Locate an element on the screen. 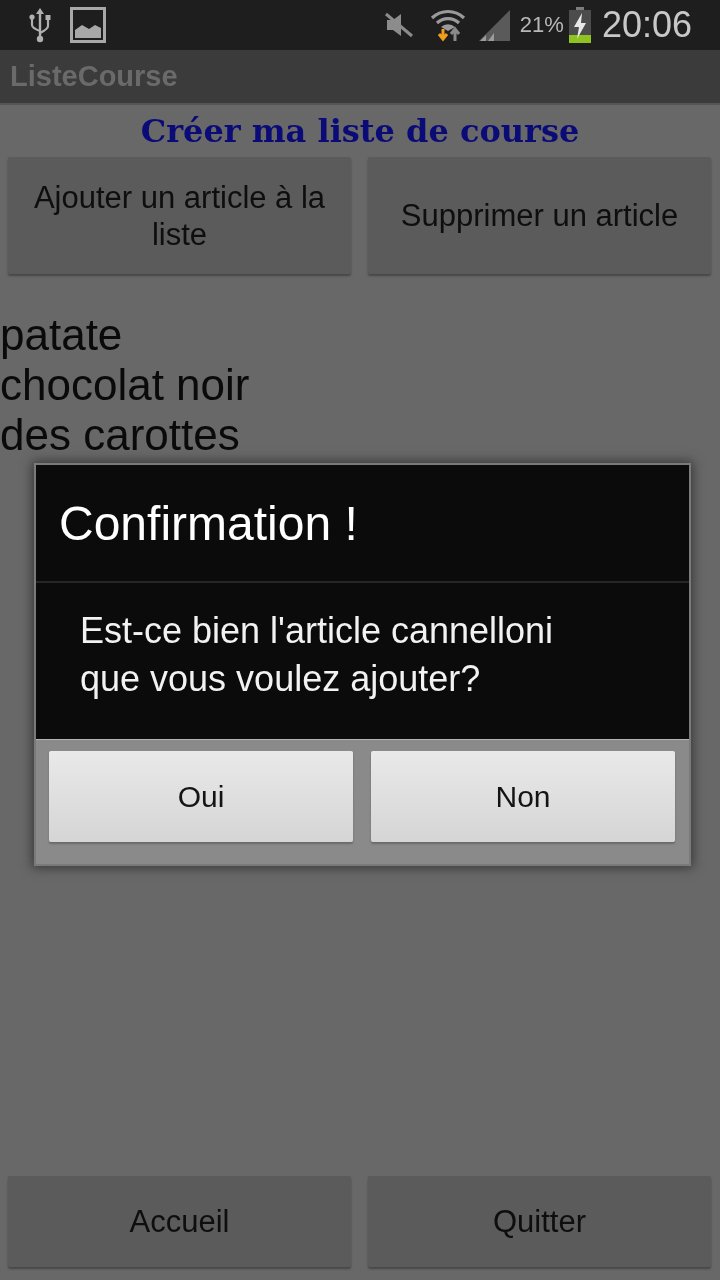 The width and height of the screenshot is (720, 1280). mute-icon is located at coordinates (398, 25).